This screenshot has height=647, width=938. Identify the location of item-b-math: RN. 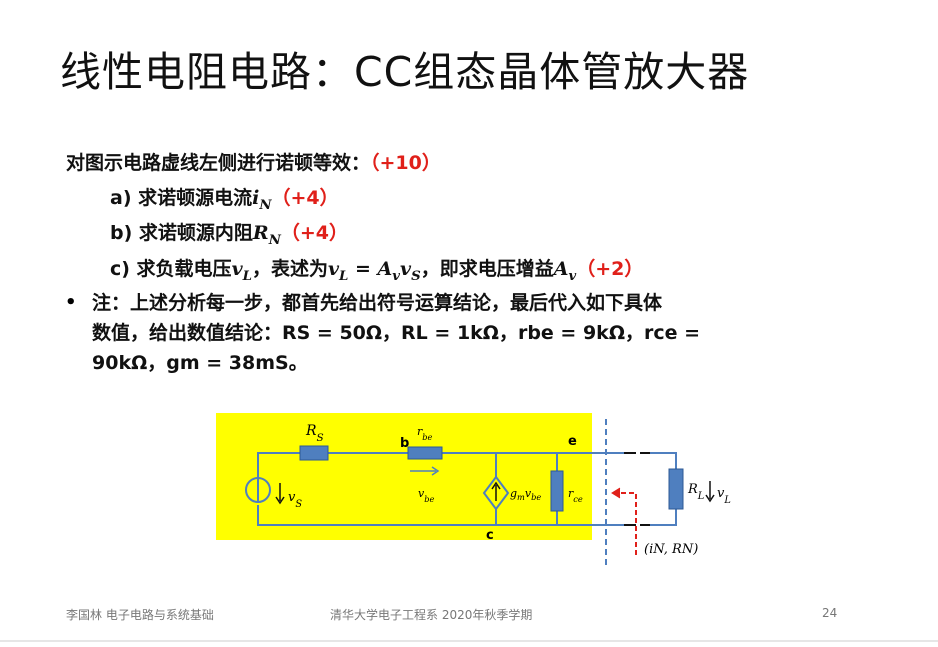
(266, 235).